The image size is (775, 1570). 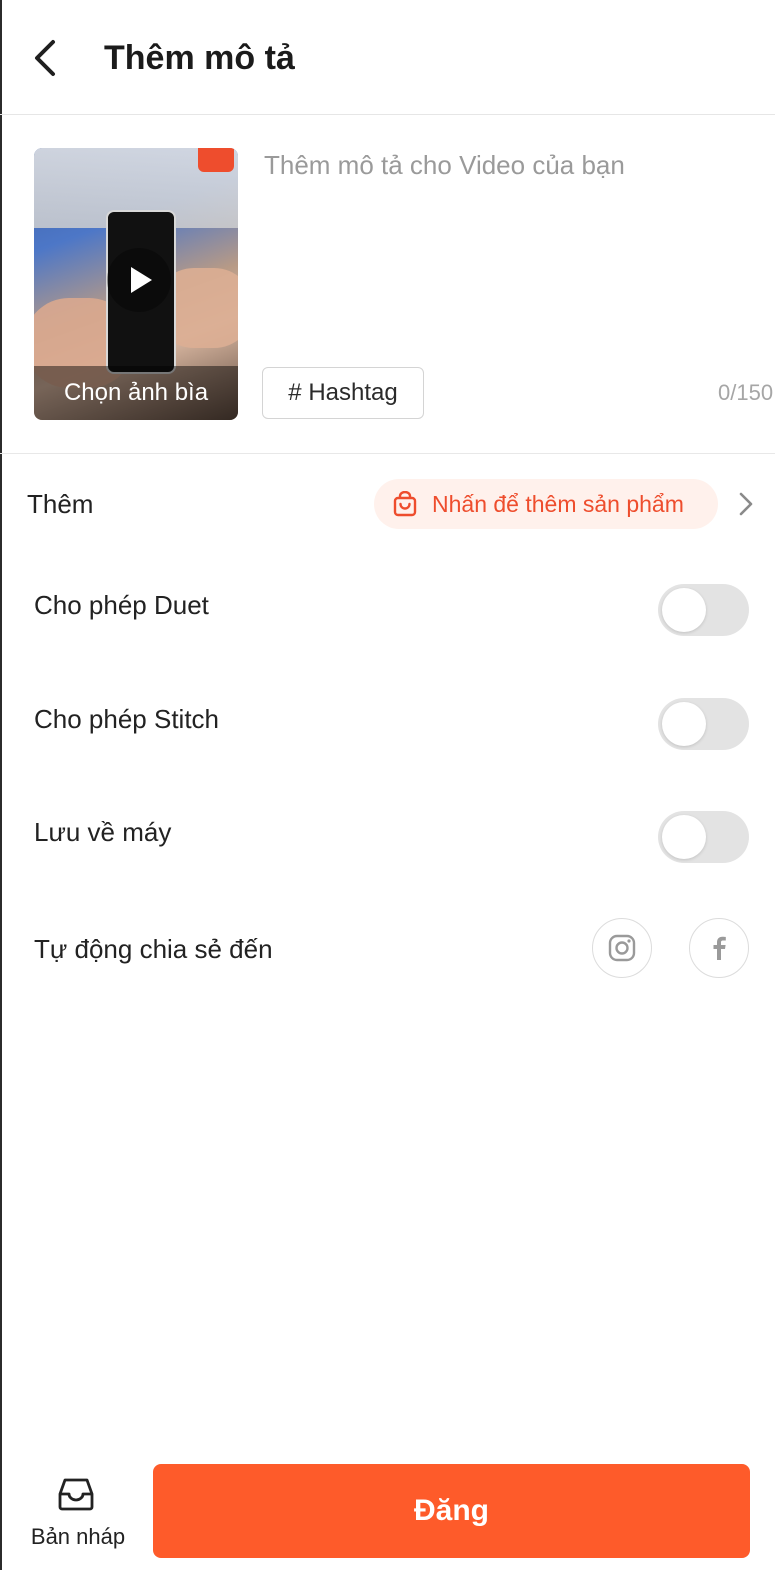 I want to click on back-button, so click(x=46, y=58).